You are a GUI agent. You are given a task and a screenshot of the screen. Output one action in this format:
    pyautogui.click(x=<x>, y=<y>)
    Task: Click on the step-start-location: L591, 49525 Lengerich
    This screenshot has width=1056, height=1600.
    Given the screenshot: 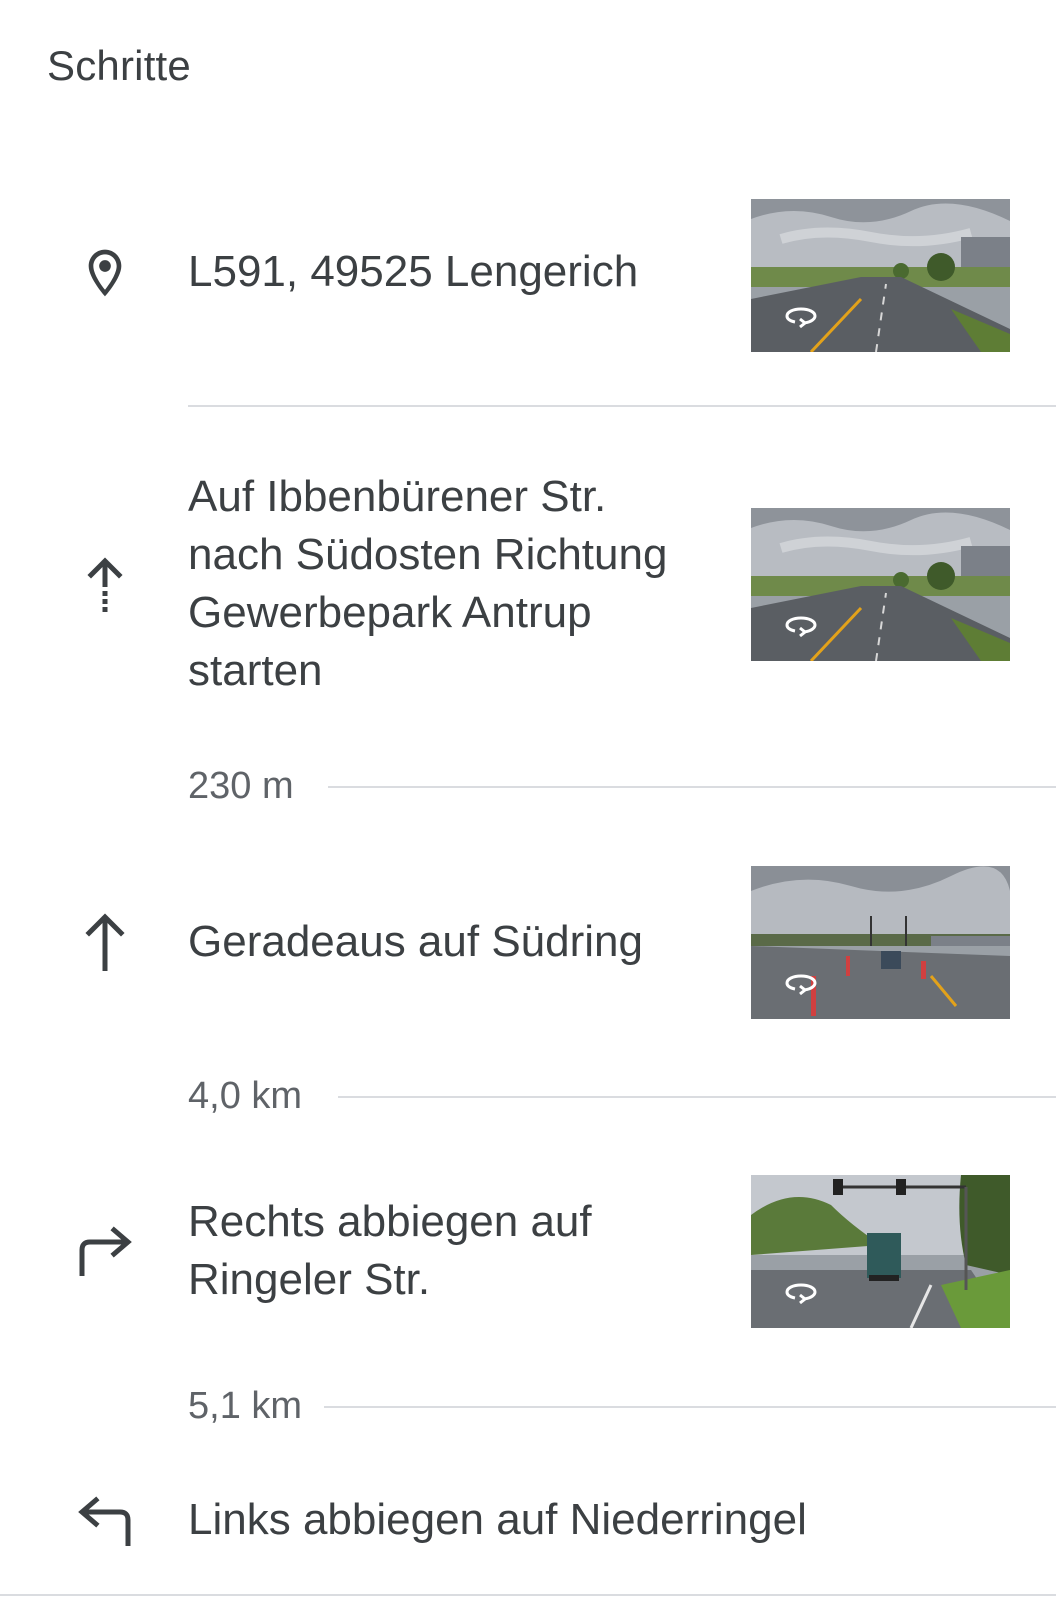 What is the action you would take?
    pyautogui.click(x=528, y=276)
    